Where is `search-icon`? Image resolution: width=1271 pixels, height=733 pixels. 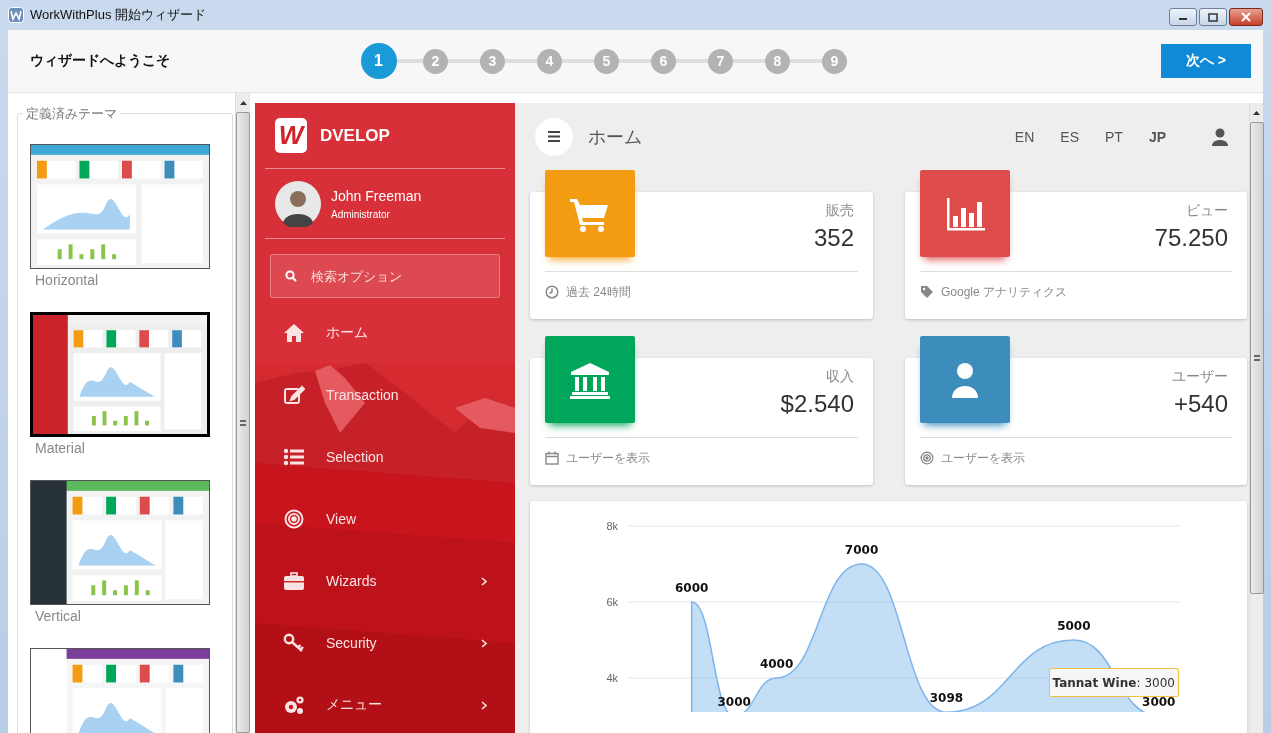
search-icon is located at coordinates (291, 276).